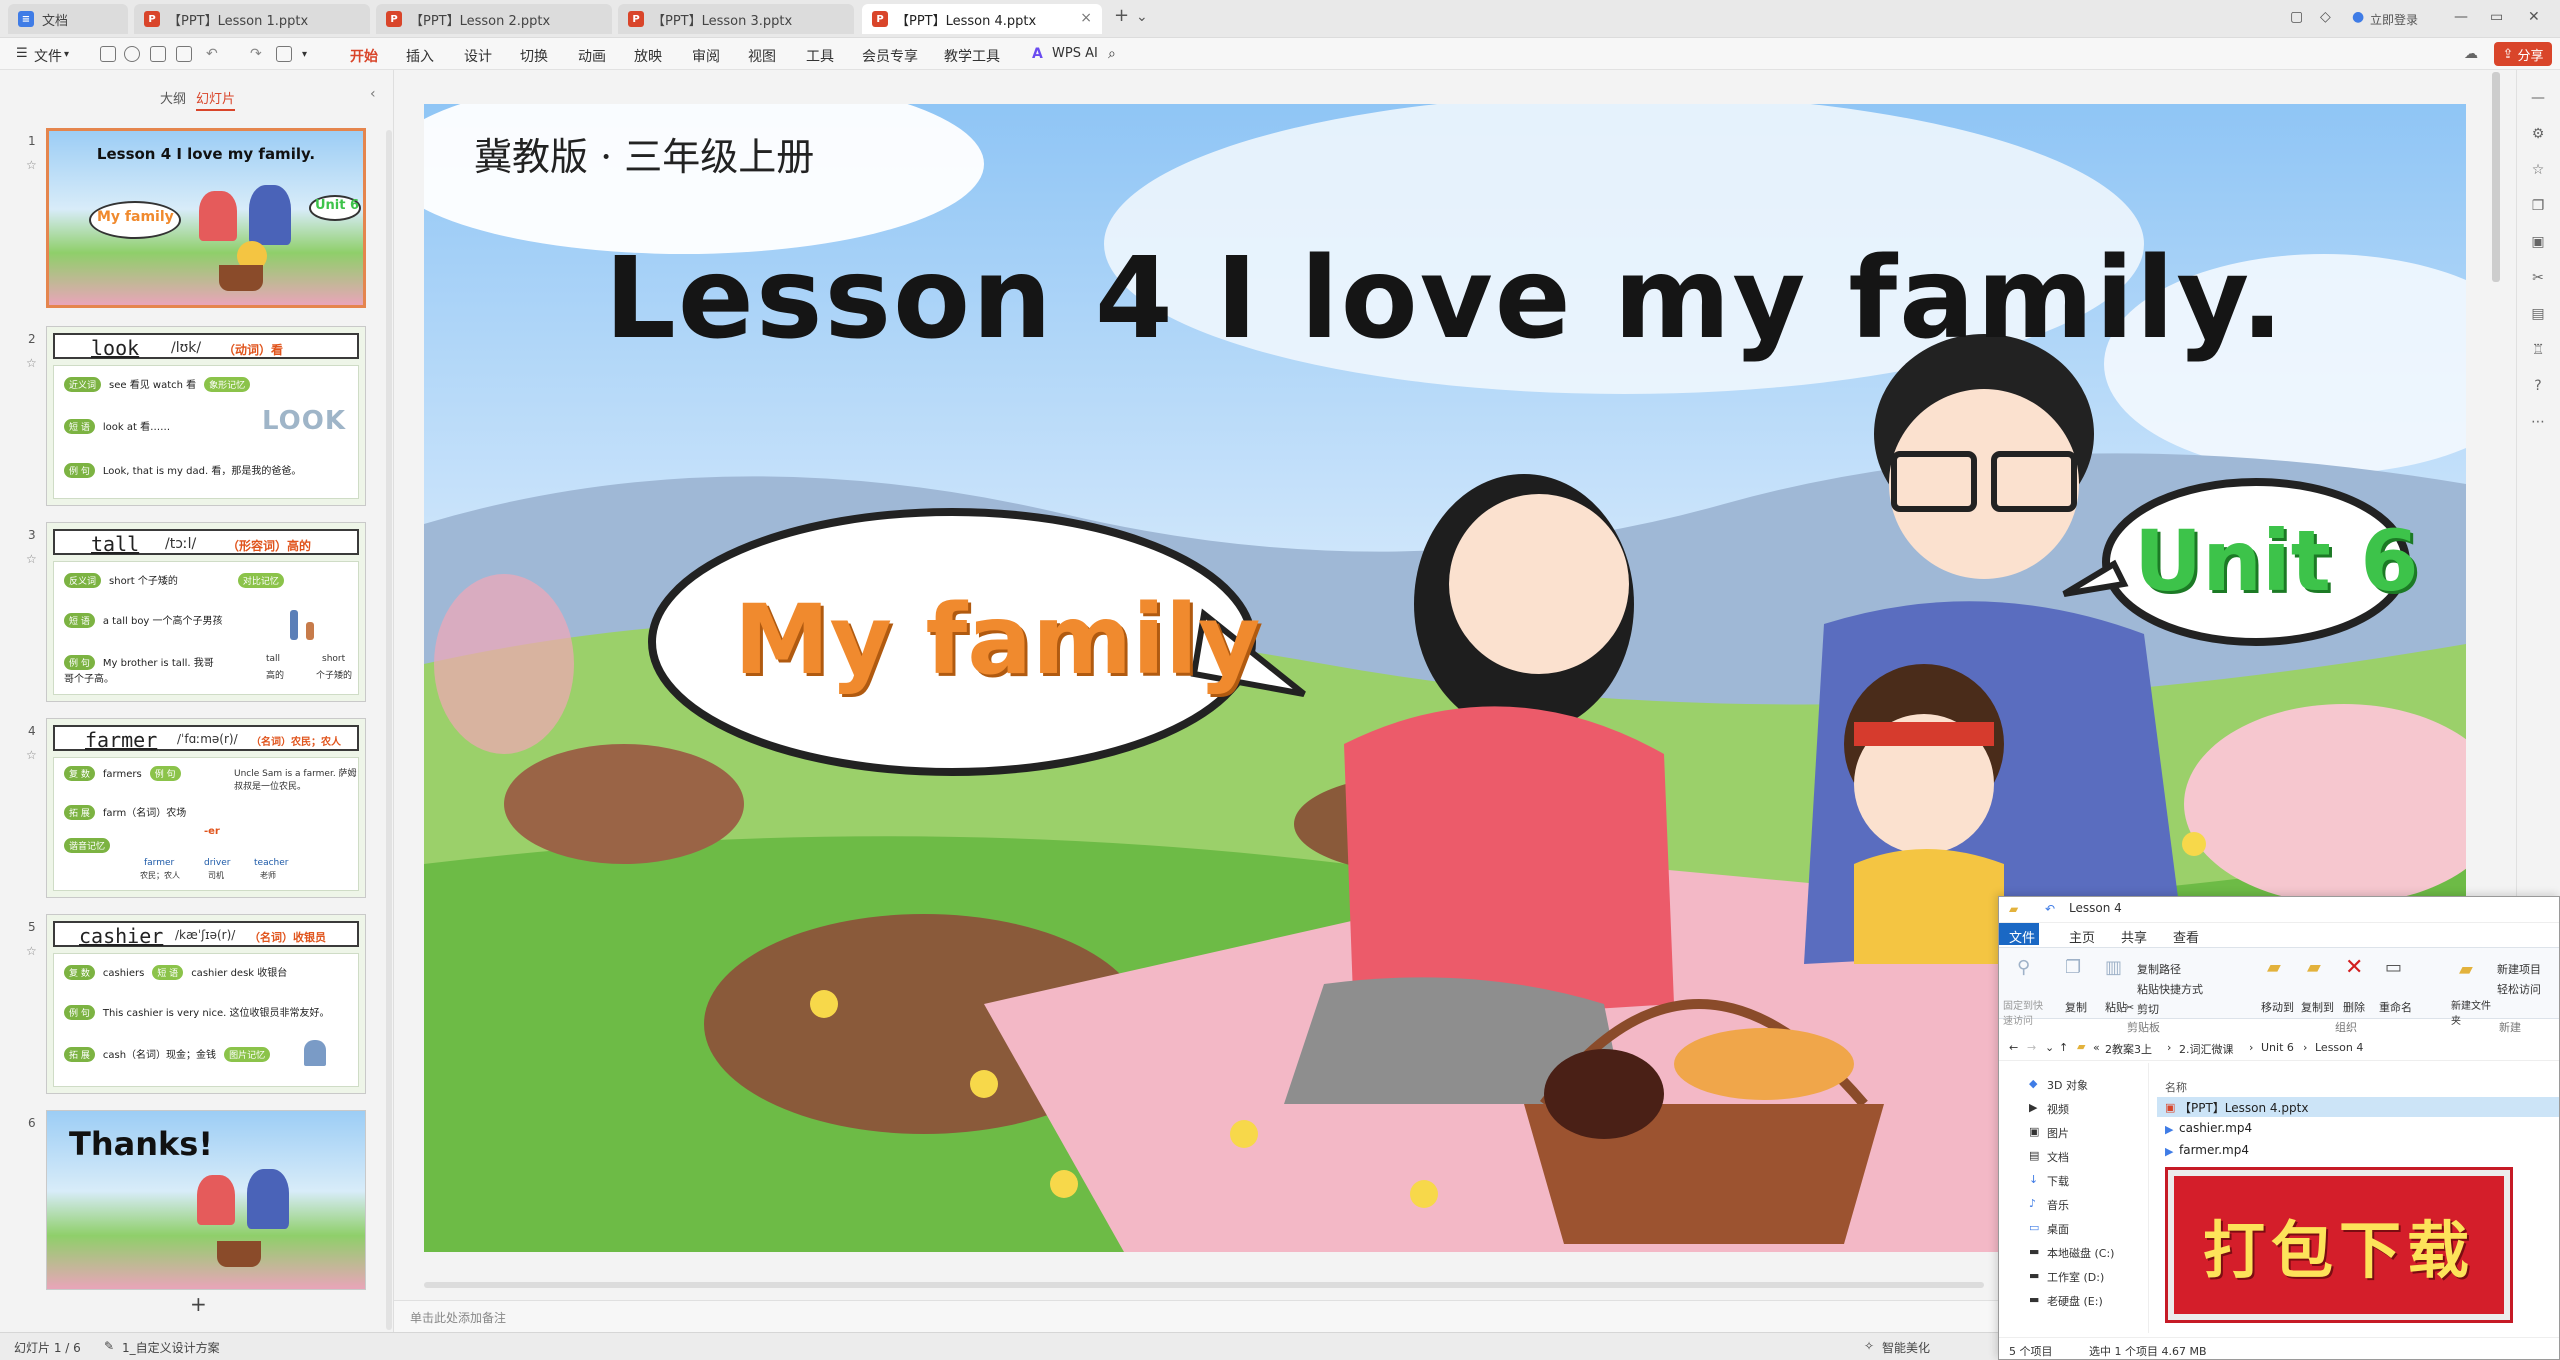 The image size is (2560, 1360). Describe the element at coordinates (820, 56) in the screenshot. I see `menu-tools: 工具` at that location.